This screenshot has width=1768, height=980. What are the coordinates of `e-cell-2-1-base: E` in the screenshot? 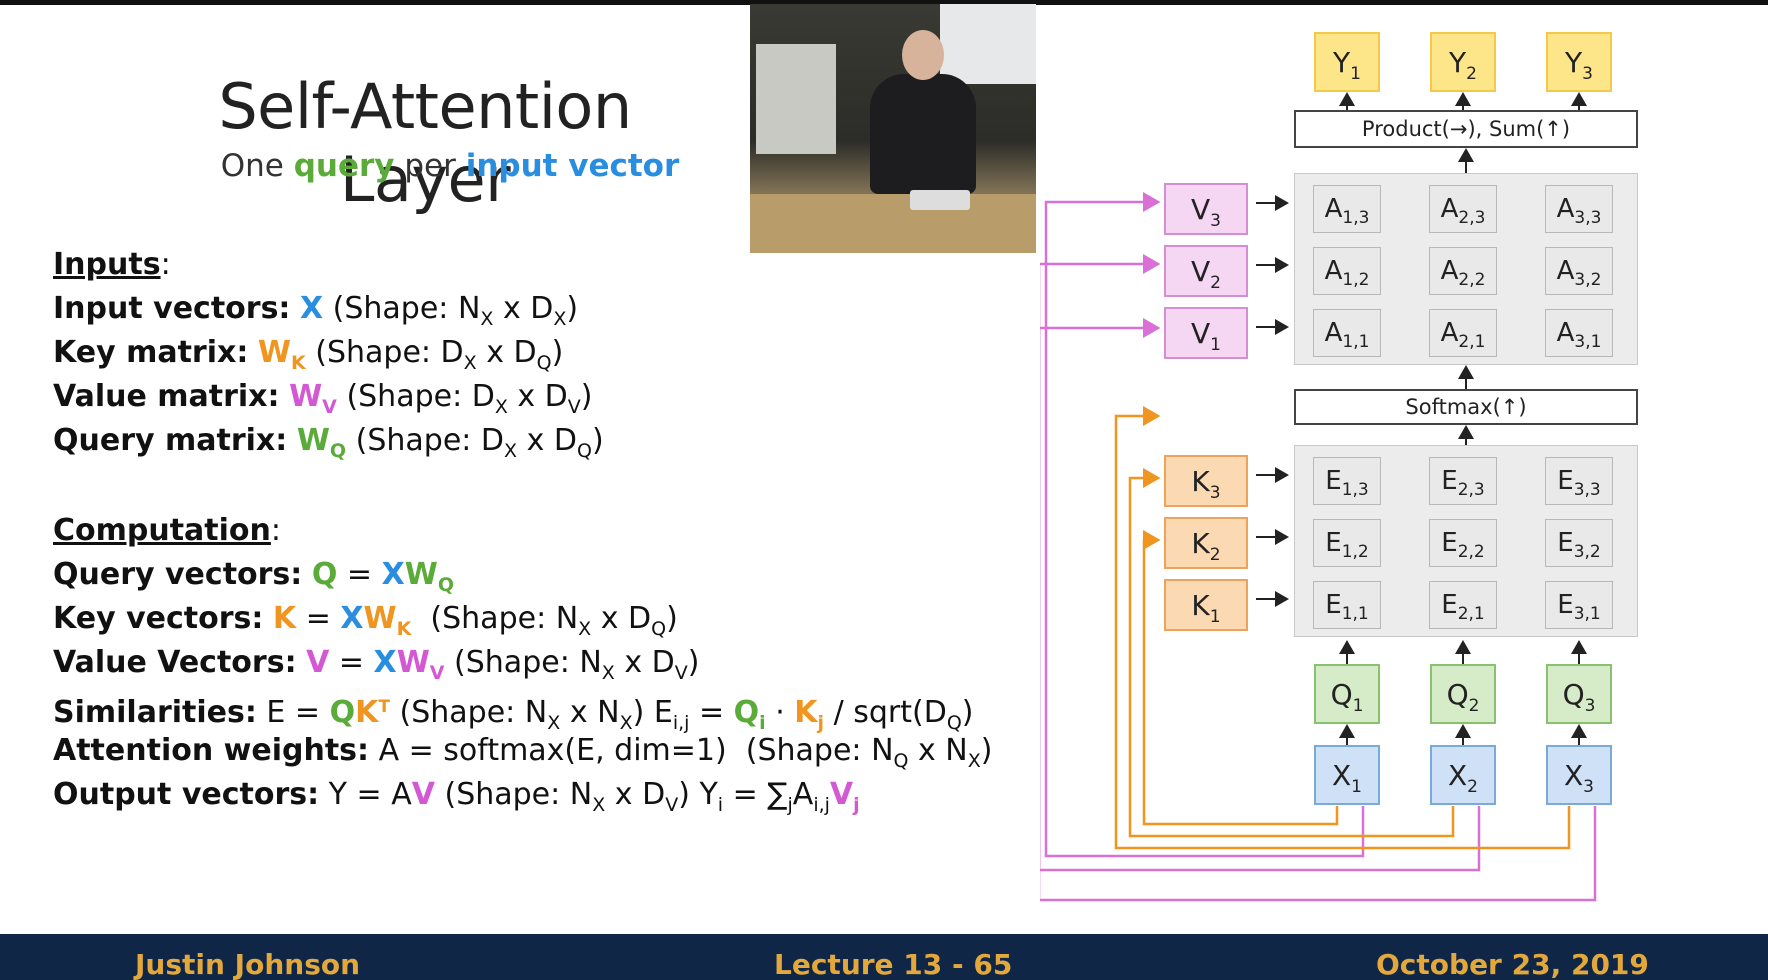 It's located at (1449, 605).